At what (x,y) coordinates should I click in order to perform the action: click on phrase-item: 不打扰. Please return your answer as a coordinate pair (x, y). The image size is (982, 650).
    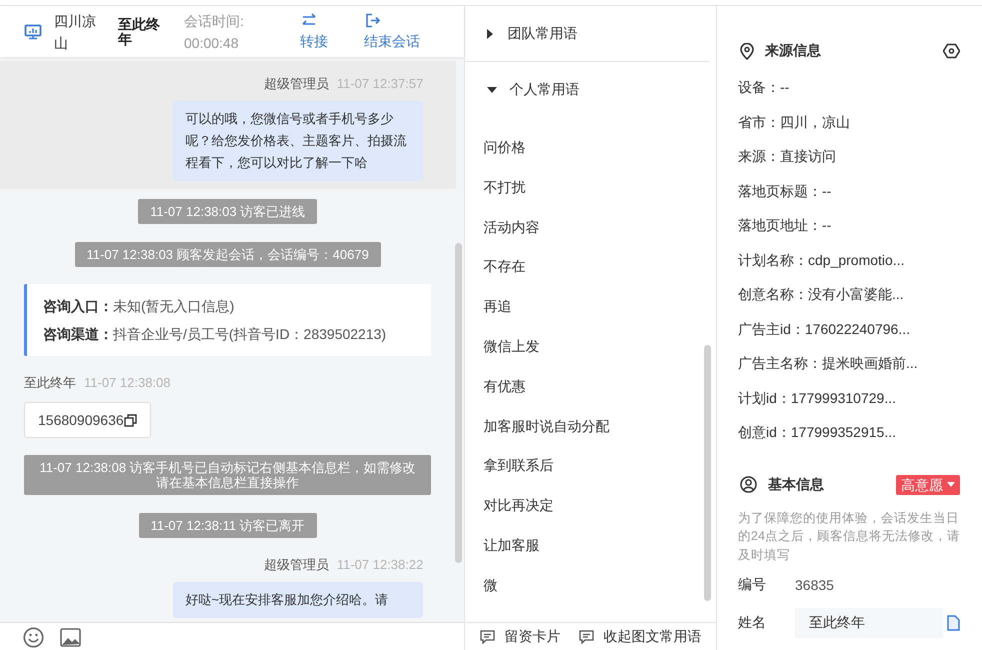
    Looking at the image, I should click on (599, 188).